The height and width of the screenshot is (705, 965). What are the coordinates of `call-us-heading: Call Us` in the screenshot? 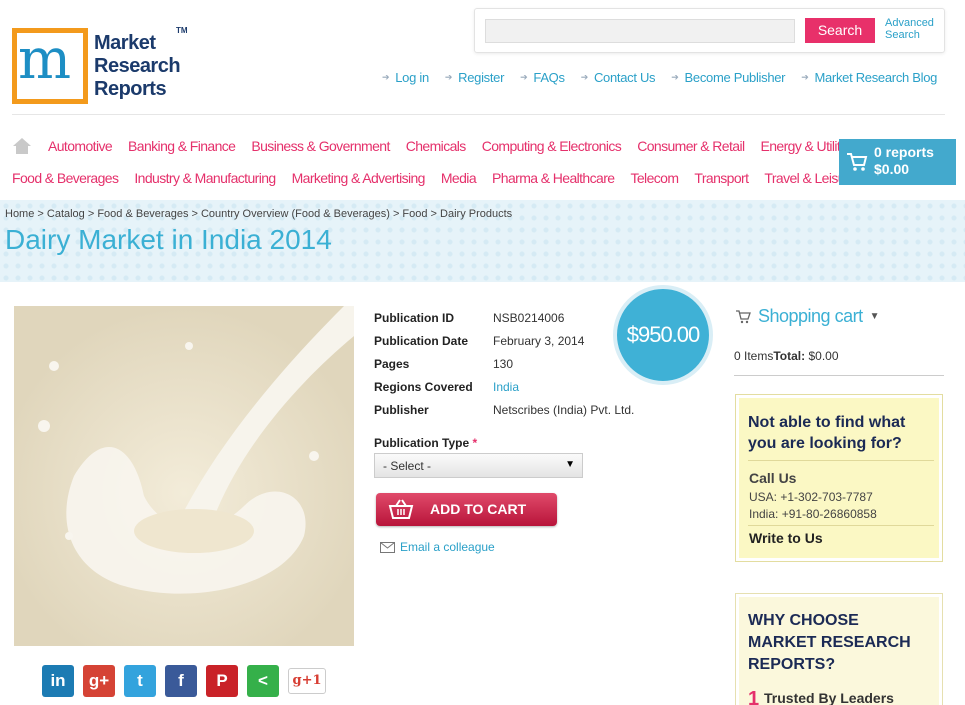 It's located at (773, 478).